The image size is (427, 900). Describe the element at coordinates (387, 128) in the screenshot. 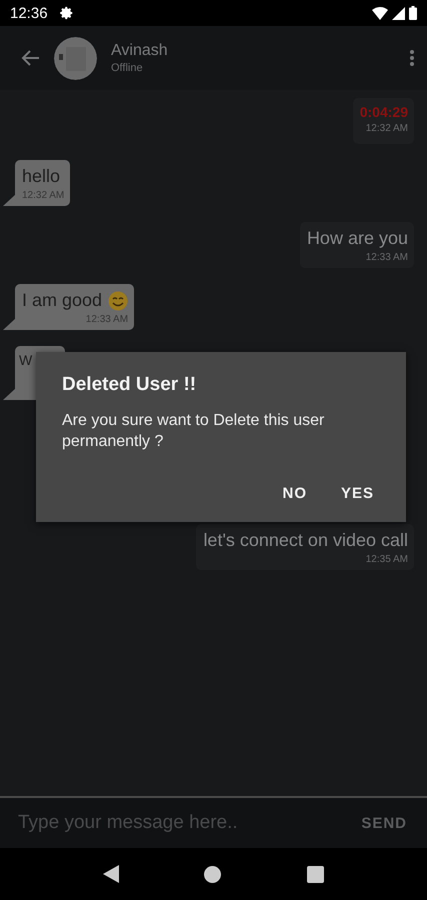

I see `message-time: 12:32 AM` at that location.